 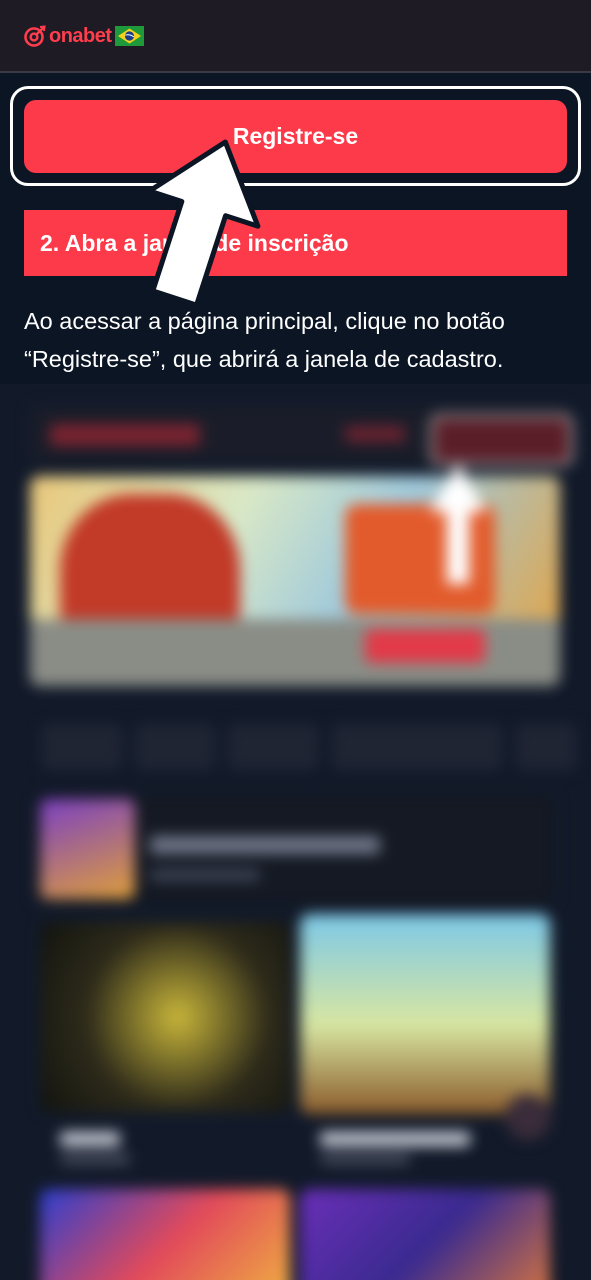 What do you see at coordinates (375, 434) in the screenshot?
I see `preview-login` at bounding box center [375, 434].